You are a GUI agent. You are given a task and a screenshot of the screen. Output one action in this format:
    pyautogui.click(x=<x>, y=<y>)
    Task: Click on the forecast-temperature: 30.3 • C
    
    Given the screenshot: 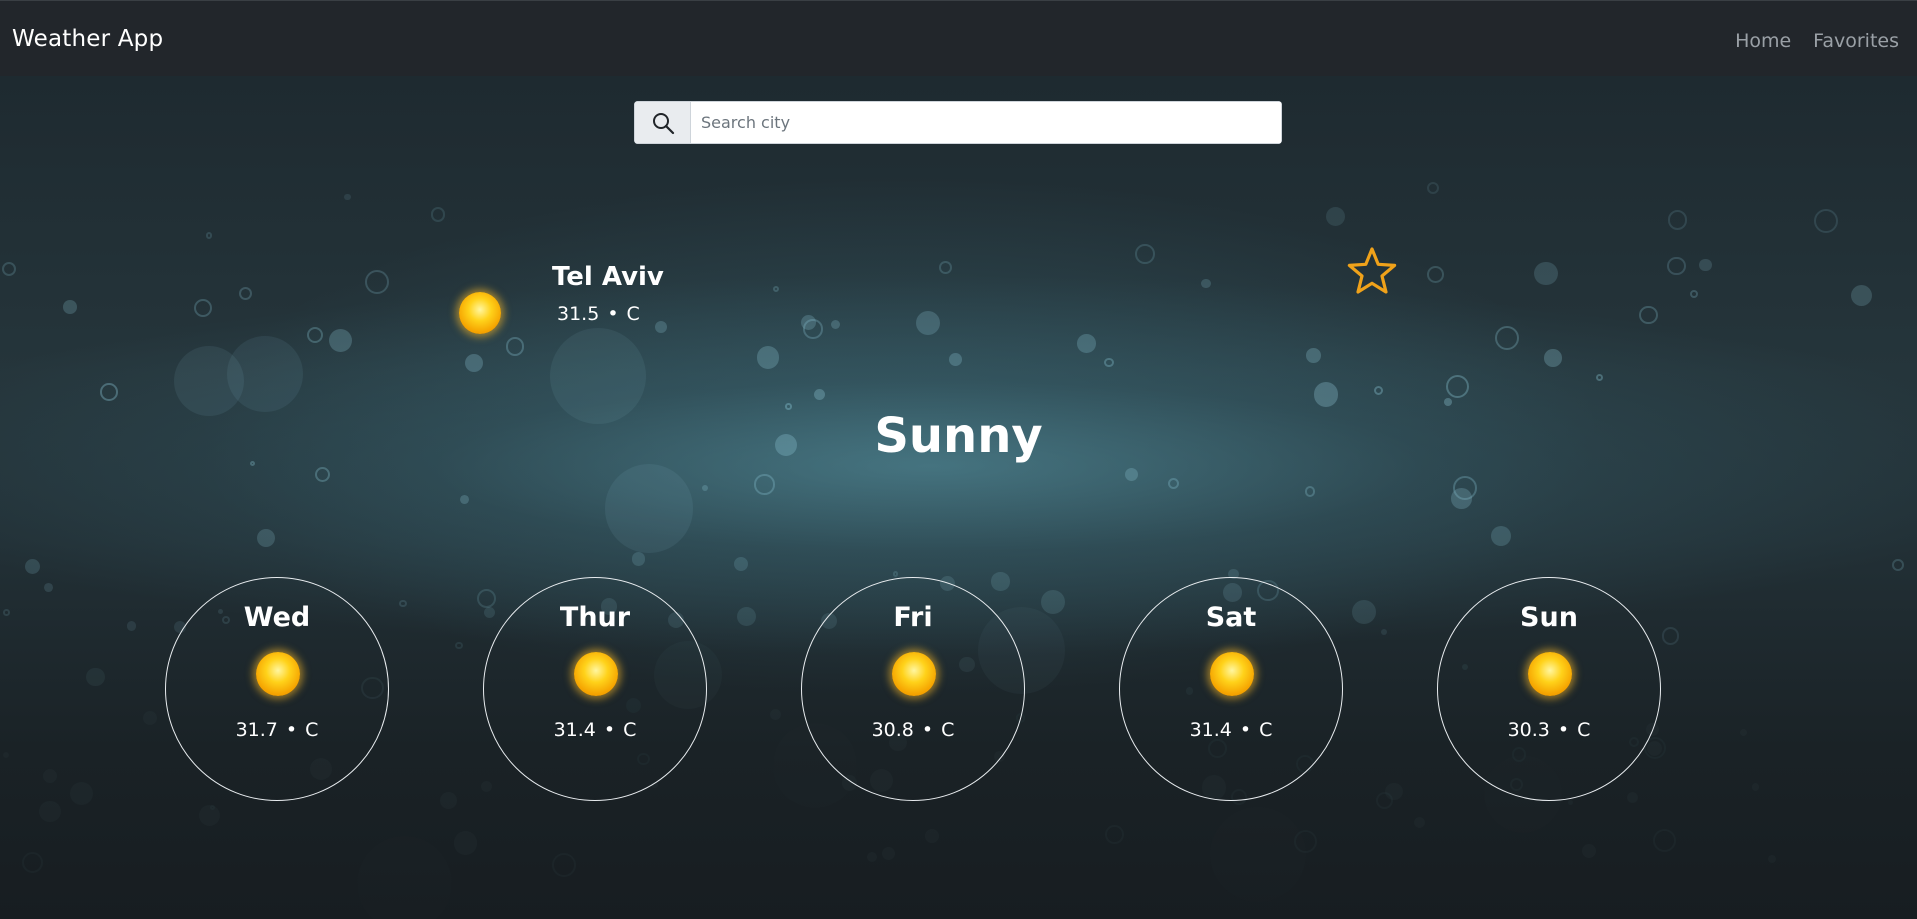 What is the action you would take?
    pyautogui.click(x=1549, y=730)
    